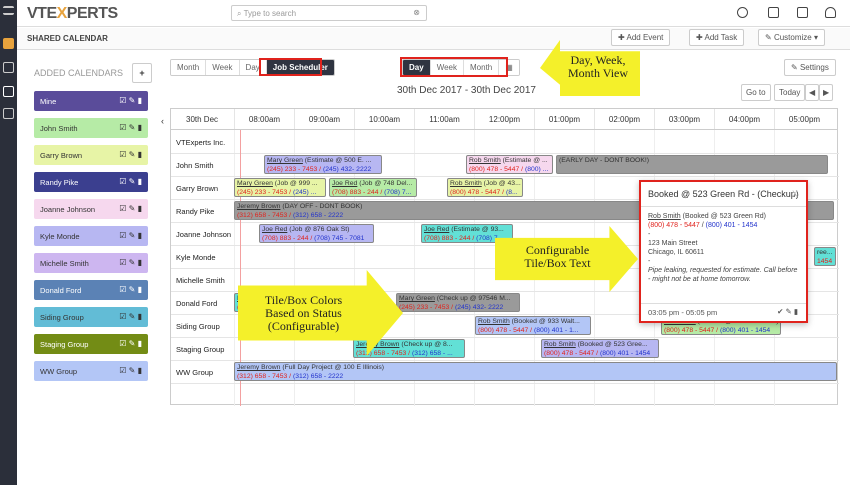 The image size is (850, 485). What do you see at coordinates (830, 12) in the screenshot?
I see `user-icon` at bounding box center [830, 12].